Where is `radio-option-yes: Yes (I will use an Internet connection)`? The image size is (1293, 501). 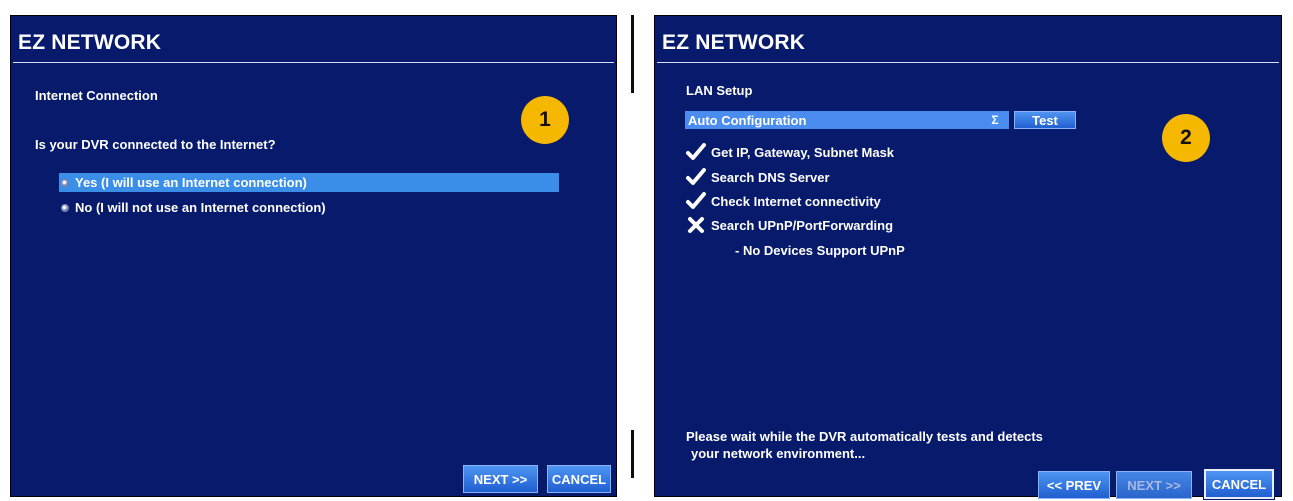 radio-option-yes: Yes (I will use an Internet connection) is located at coordinates (309, 182).